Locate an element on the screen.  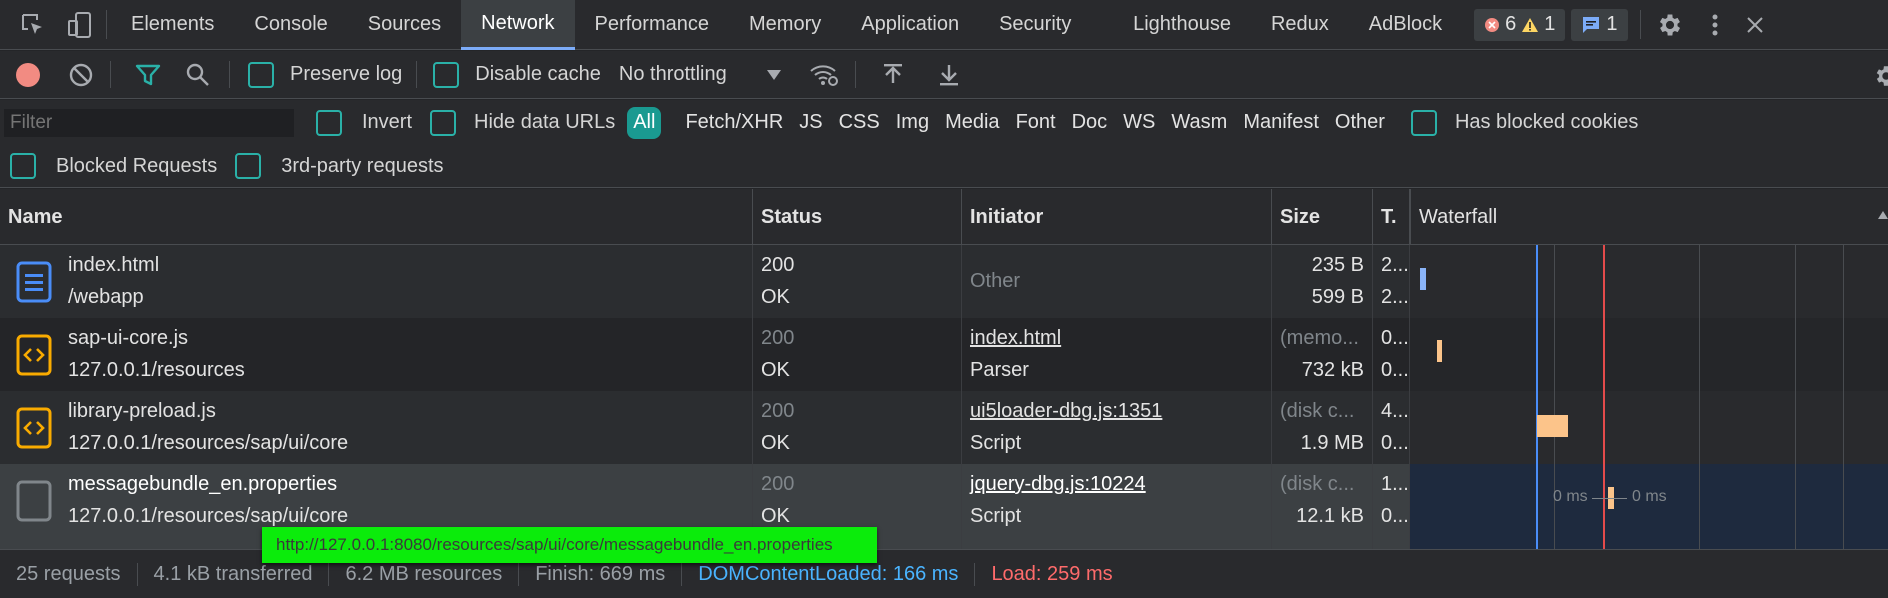
filter-type-wasm: Wasm is located at coordinates (1199, 123).